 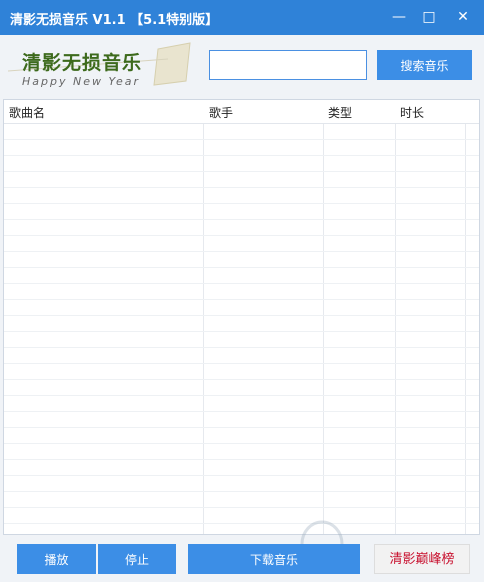 What do you see at coordinates (399, 17) in the screenshot?
I see `minimize-button: —` at bounding box center [399, 17].